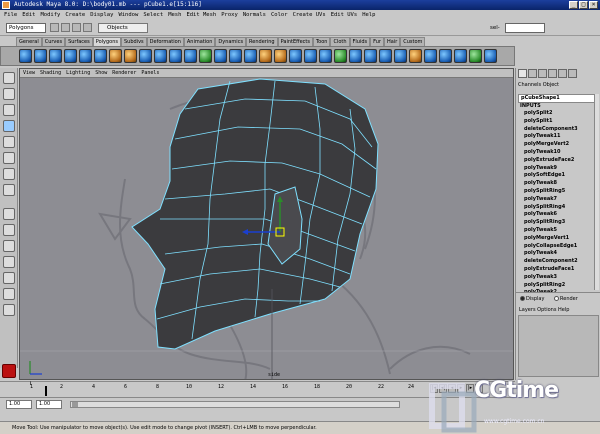  I want to click on history-item: polySplitRing2, so click(551, 286).